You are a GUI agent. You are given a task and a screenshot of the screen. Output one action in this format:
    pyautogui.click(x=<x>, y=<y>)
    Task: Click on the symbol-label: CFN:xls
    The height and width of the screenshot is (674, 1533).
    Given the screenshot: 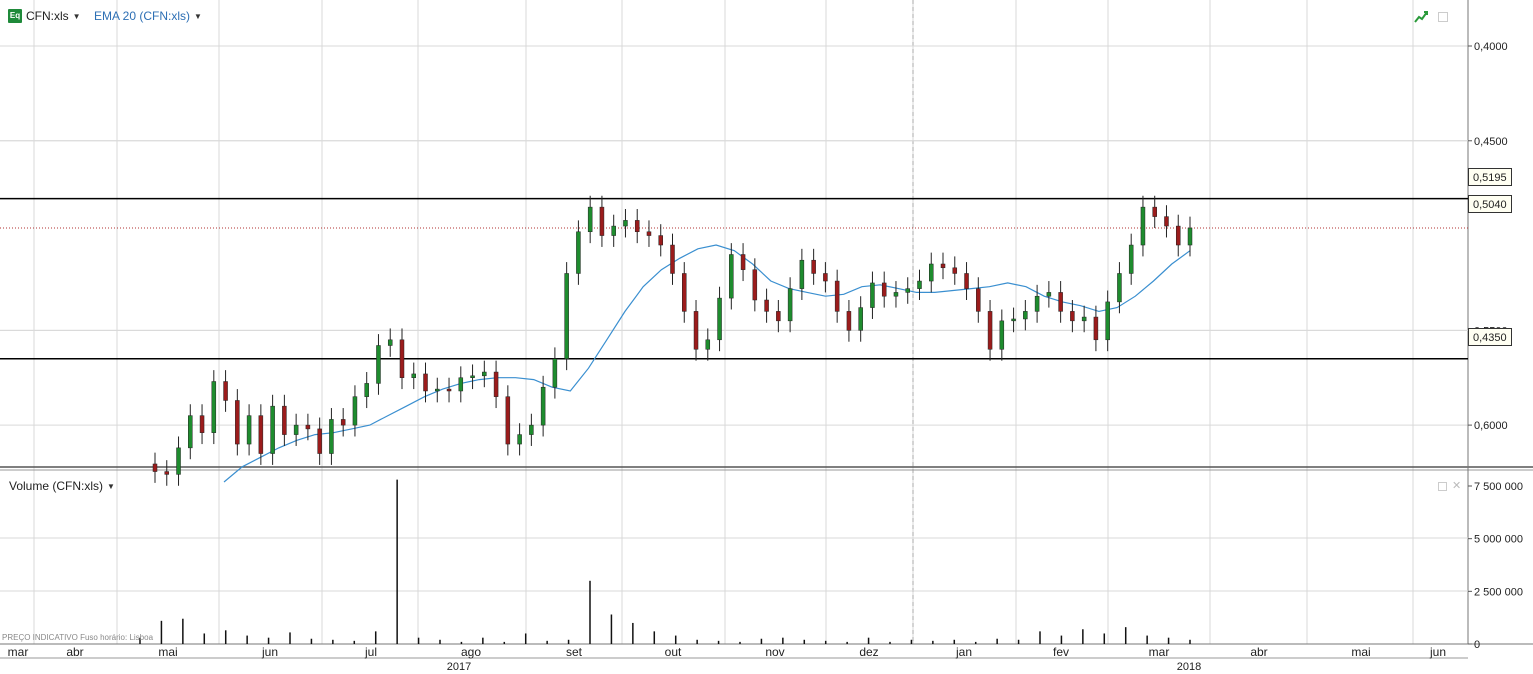 What is the action you would take?
    pyautogui.click(x=47, y=16)
    